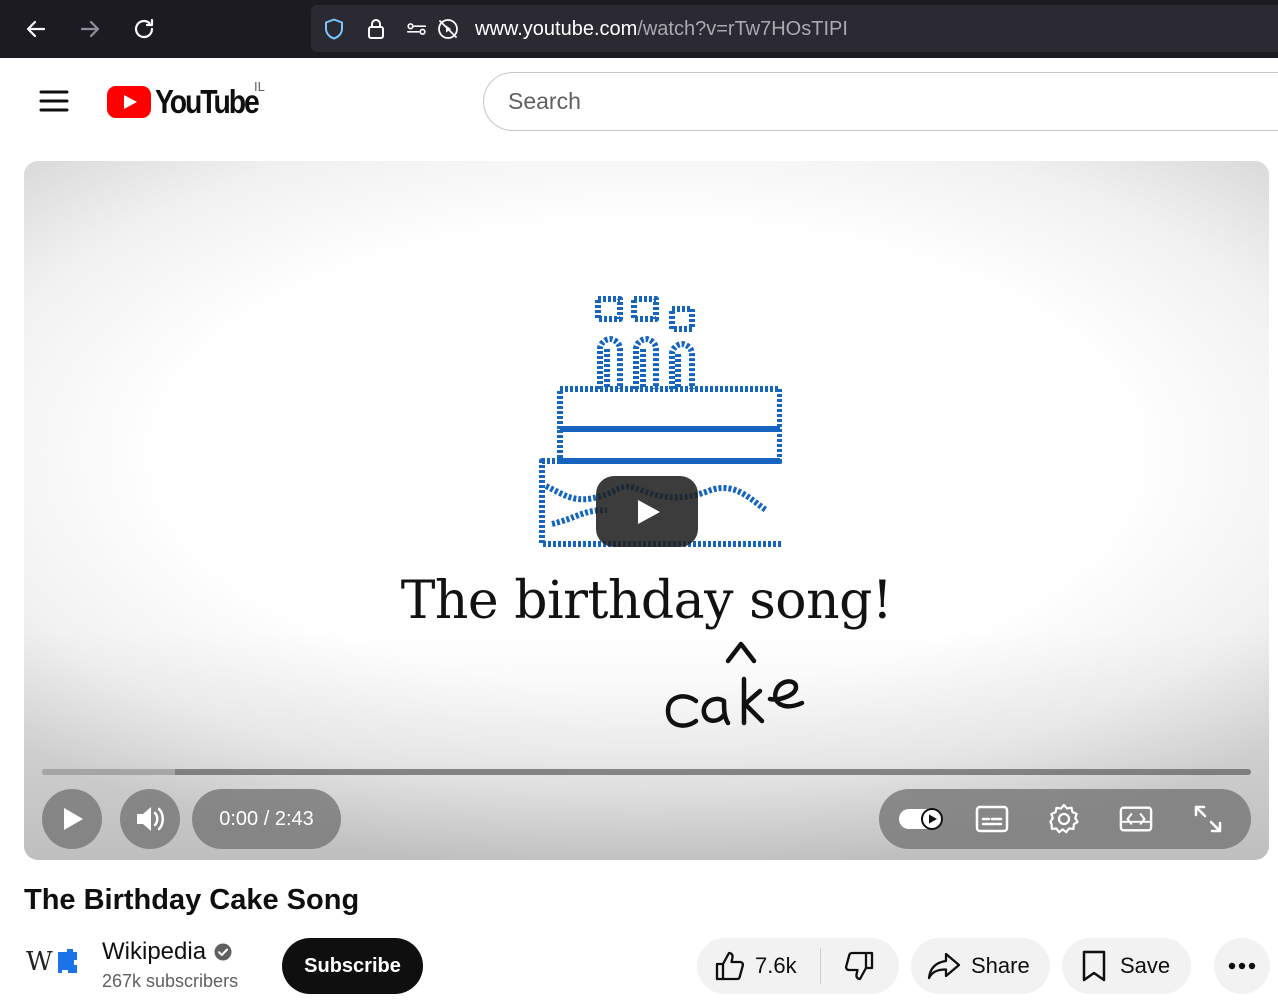 The width and height of the screenshot is (1278, 1003). I want to click on hamburger-icon, so click(54, 101).